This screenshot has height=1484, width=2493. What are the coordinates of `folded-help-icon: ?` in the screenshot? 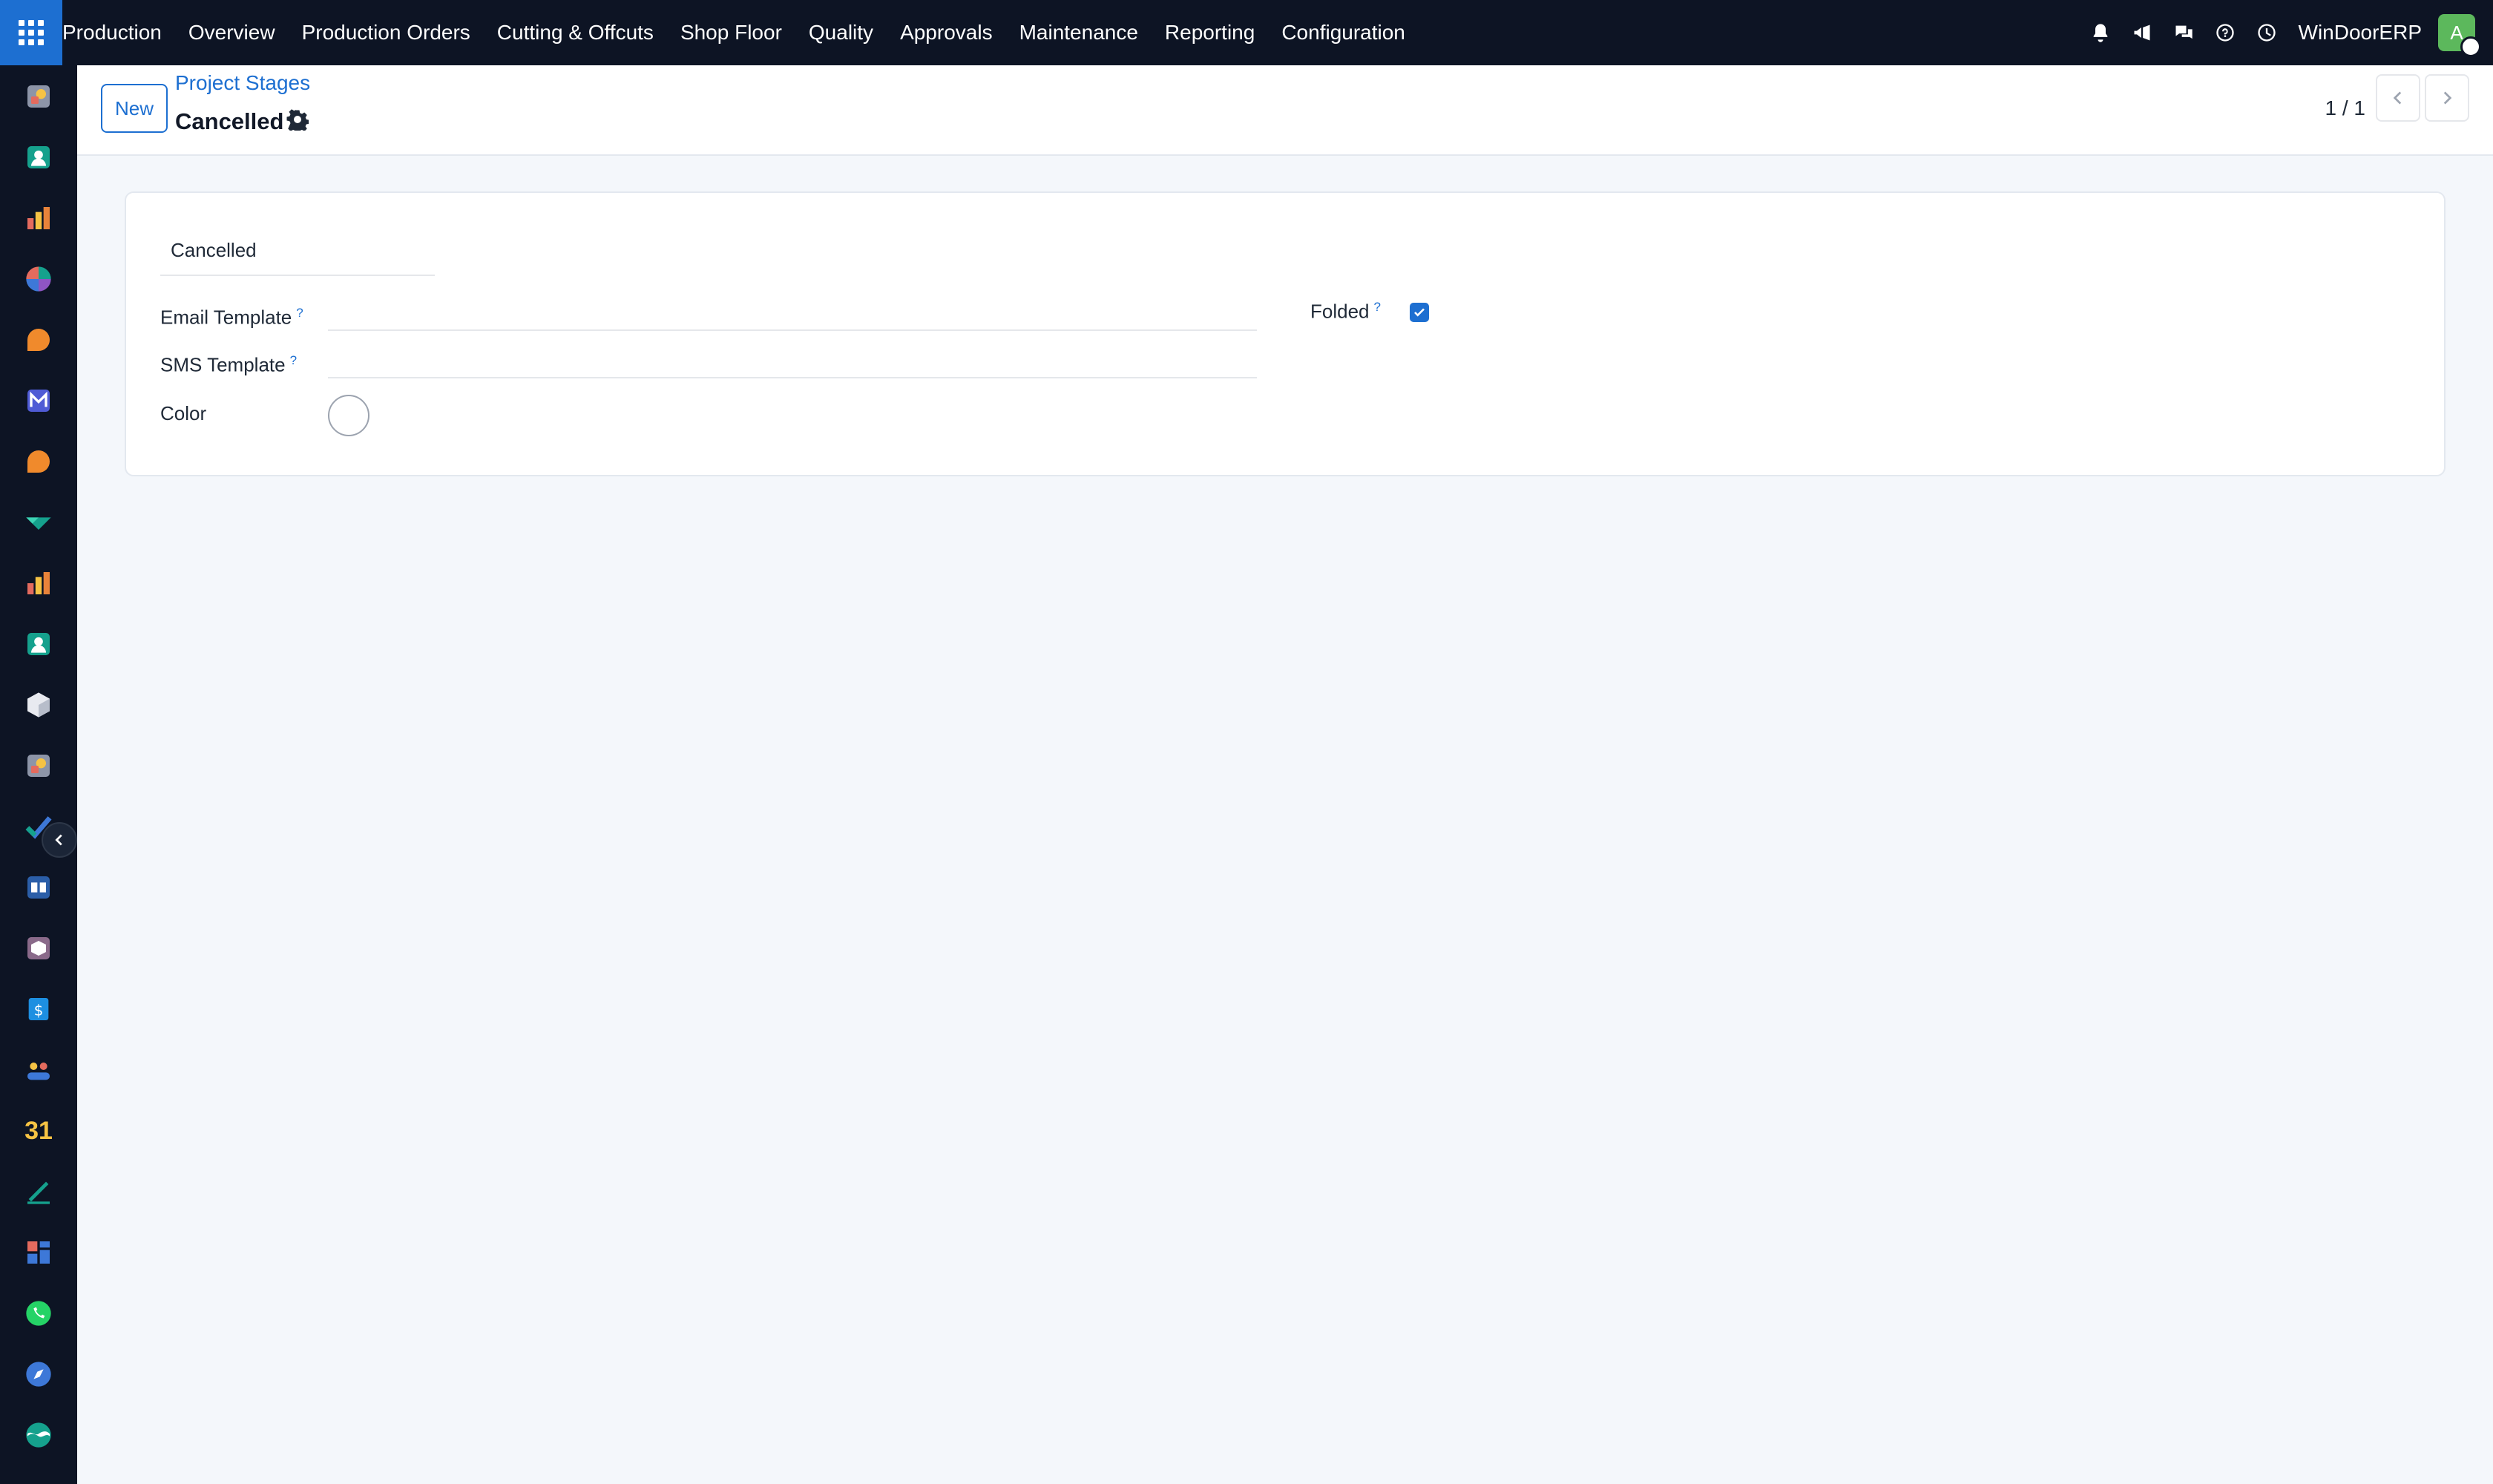 It's located at (1377, 307).